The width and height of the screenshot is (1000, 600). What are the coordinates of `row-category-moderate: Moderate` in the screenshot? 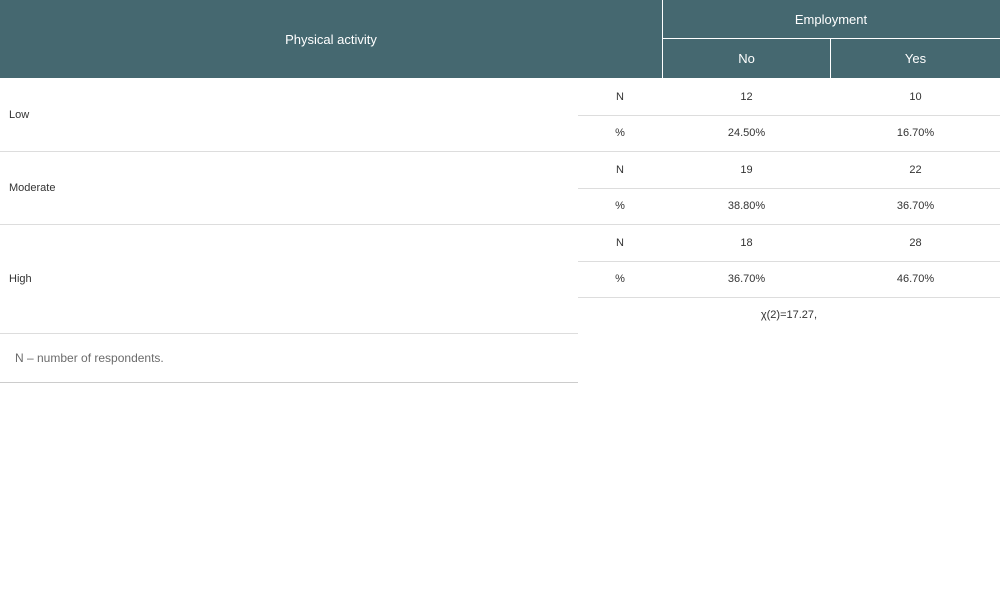 It's located at (32, 187).